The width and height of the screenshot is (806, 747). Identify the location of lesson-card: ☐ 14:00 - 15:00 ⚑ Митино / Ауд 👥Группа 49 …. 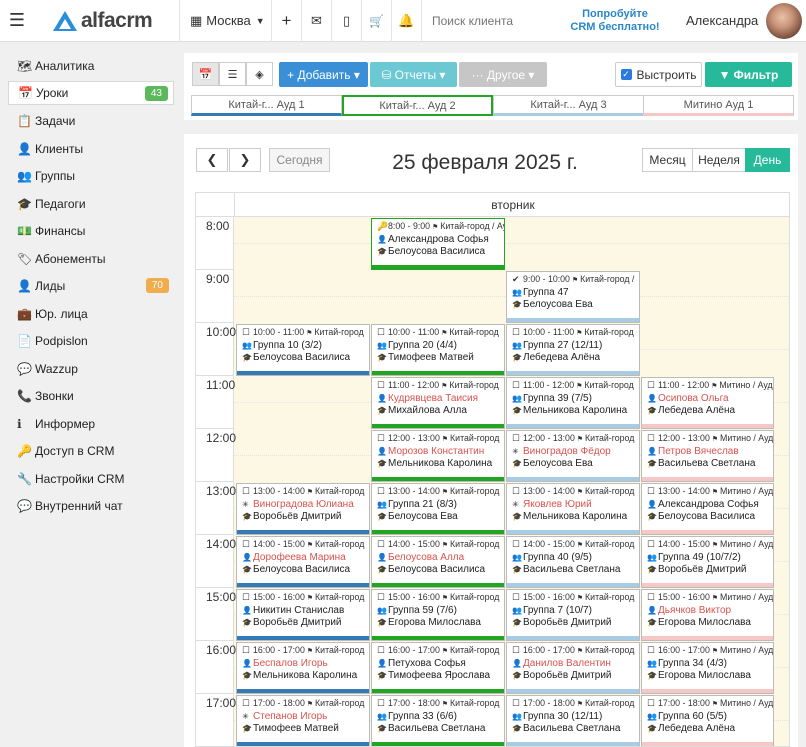
(707, 562).